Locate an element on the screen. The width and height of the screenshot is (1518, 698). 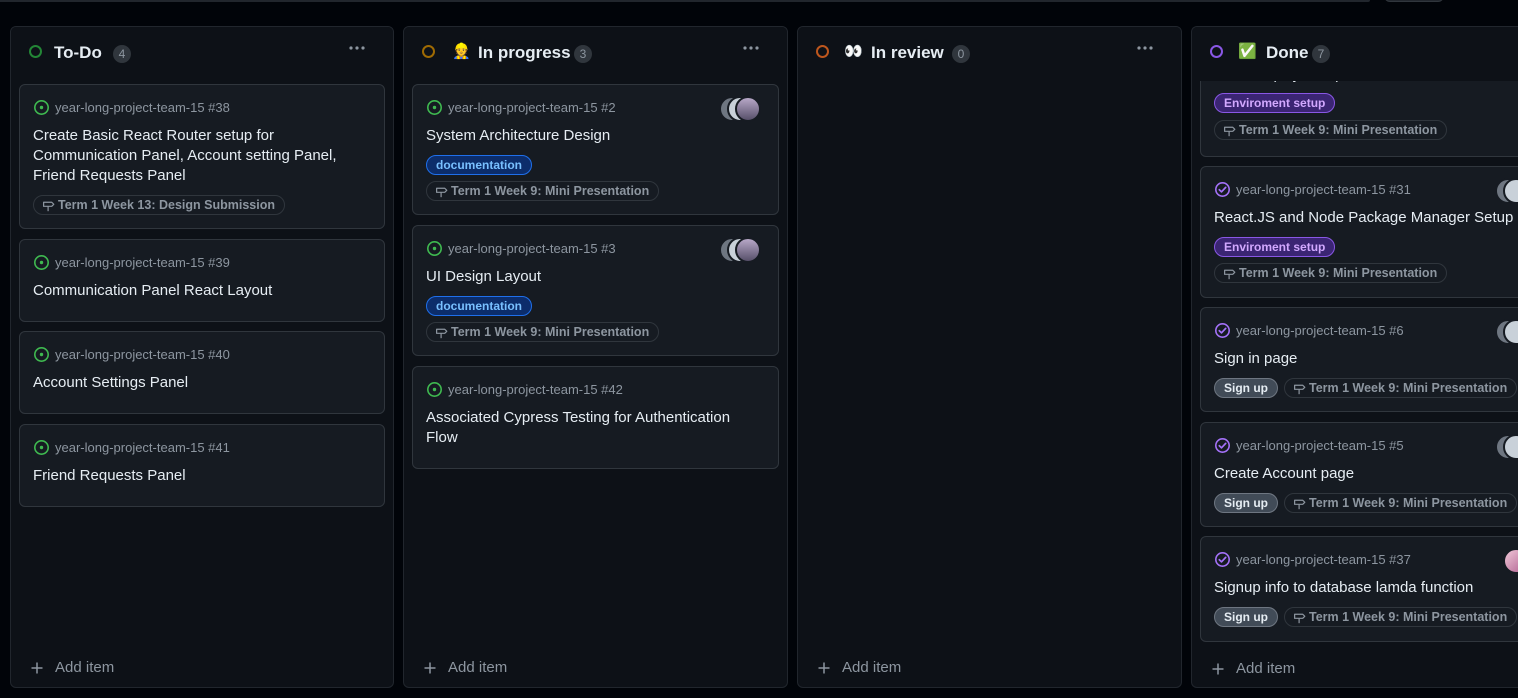
top-divider is located at coordinates (685, 1).